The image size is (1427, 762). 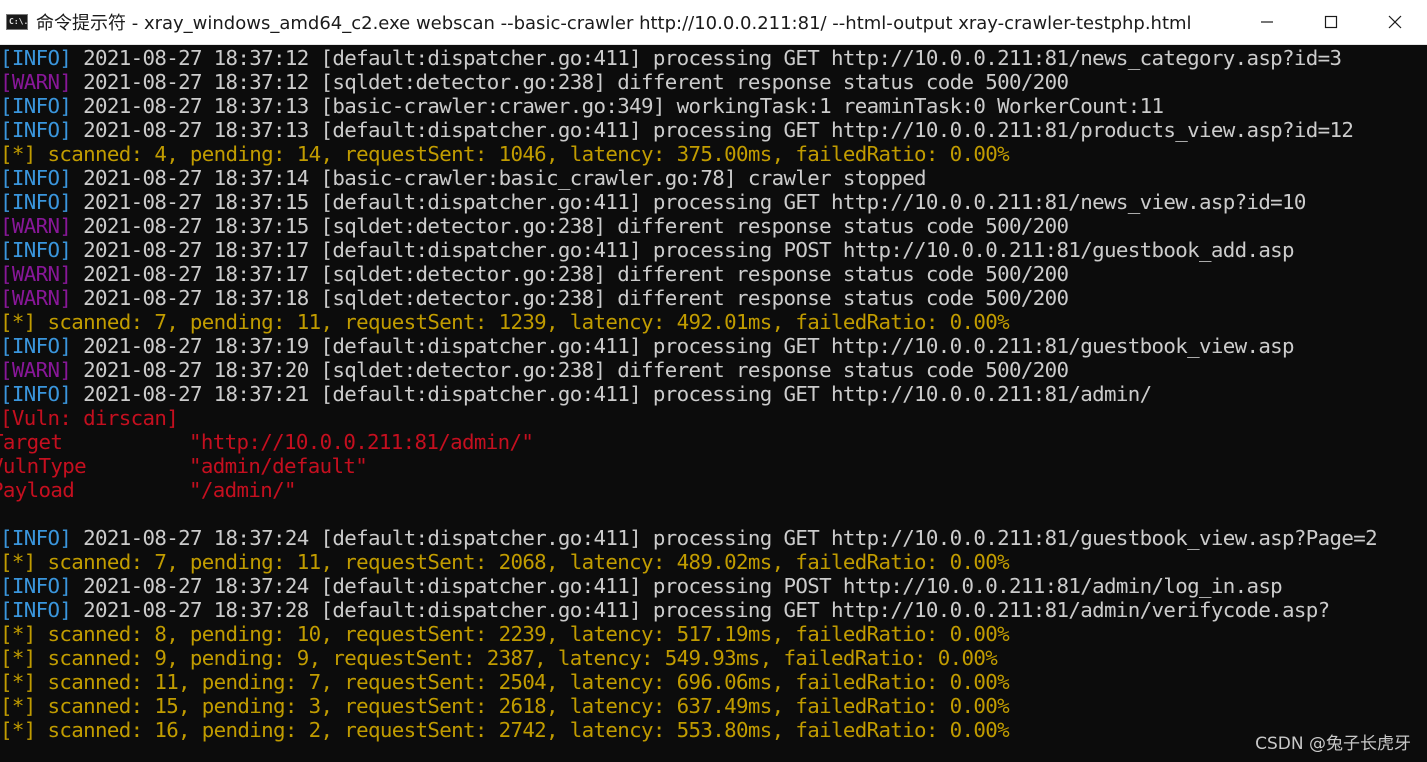 I want to click on vuln-row: Target "http://10.0.0.211:81/admin/", so click(x=713, y=442).